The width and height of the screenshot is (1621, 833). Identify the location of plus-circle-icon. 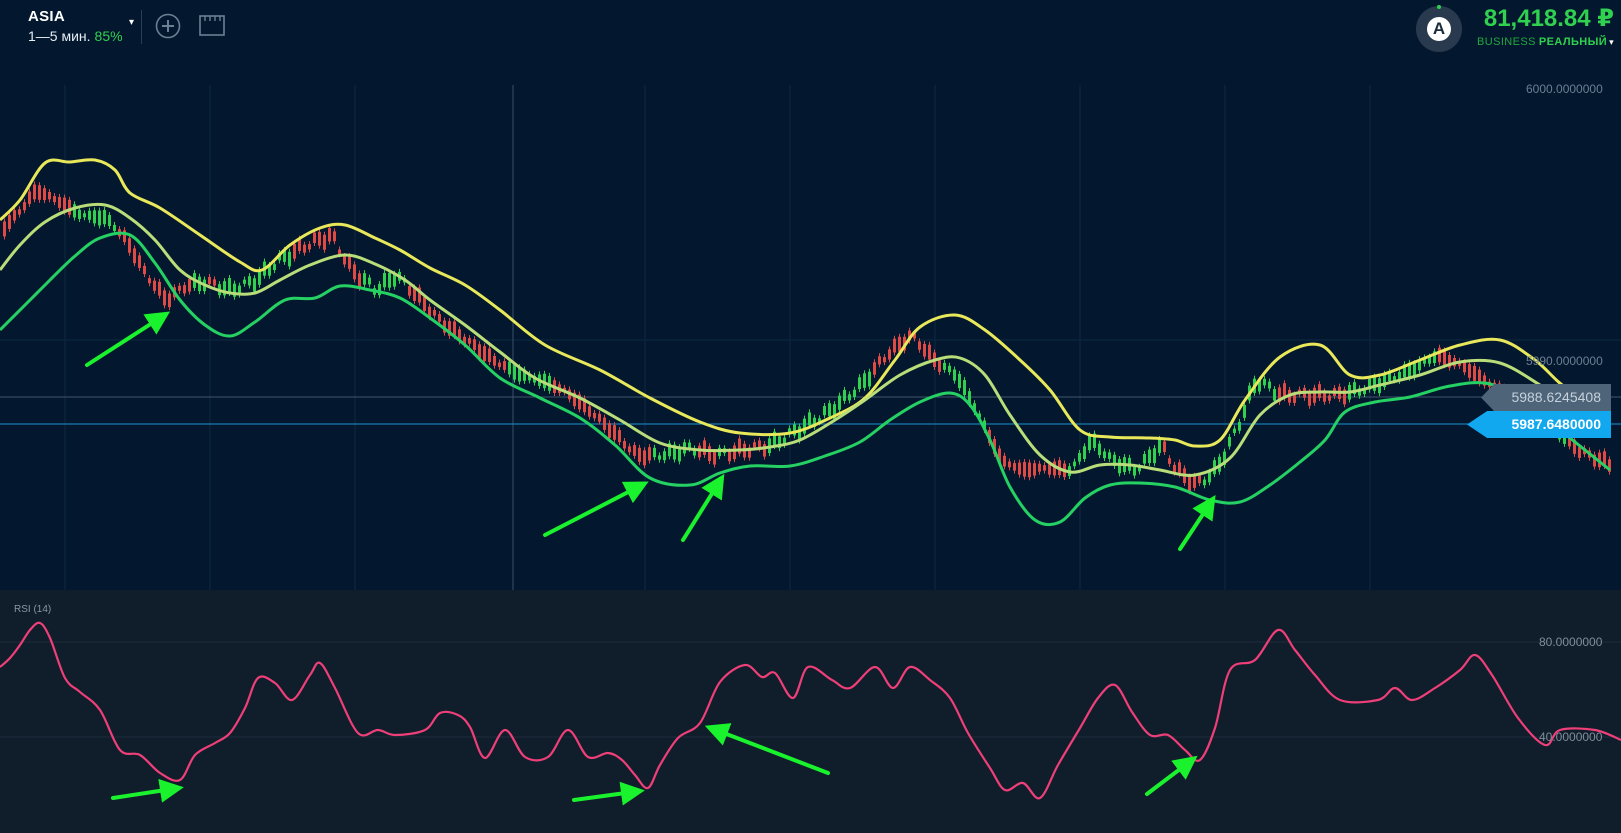
(168, 26).